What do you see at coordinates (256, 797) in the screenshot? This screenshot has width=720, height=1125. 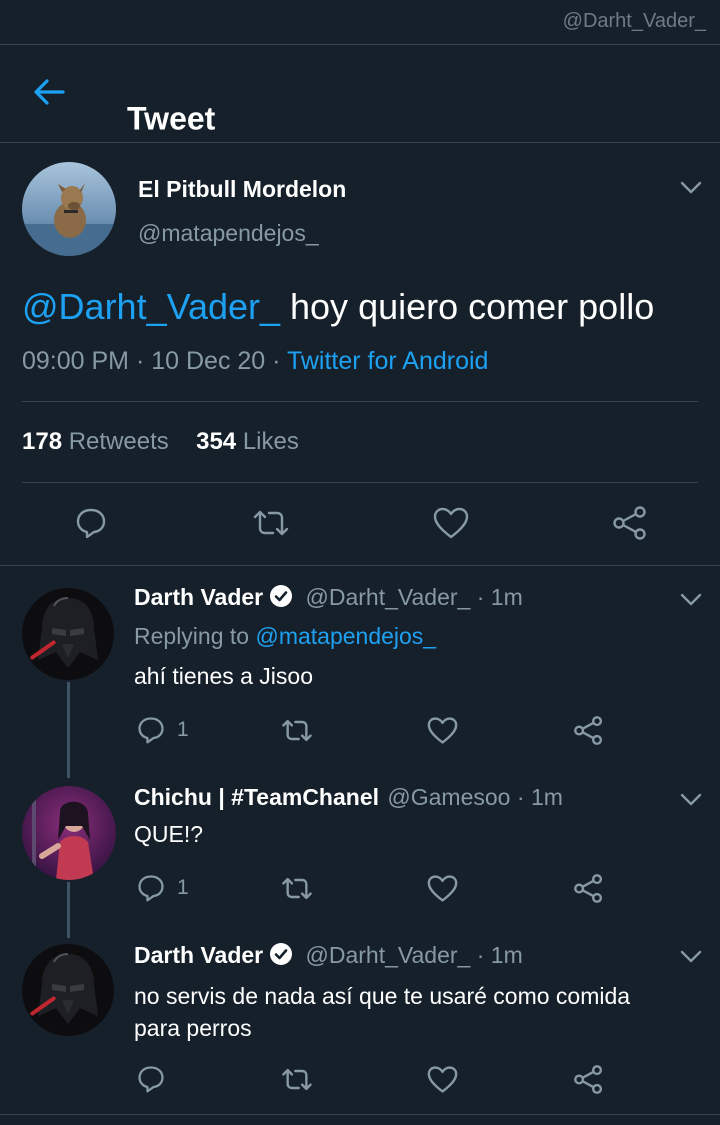 I see `reply-author-name: Chichu | #TeamChanel` at bounding box center [256, 797].